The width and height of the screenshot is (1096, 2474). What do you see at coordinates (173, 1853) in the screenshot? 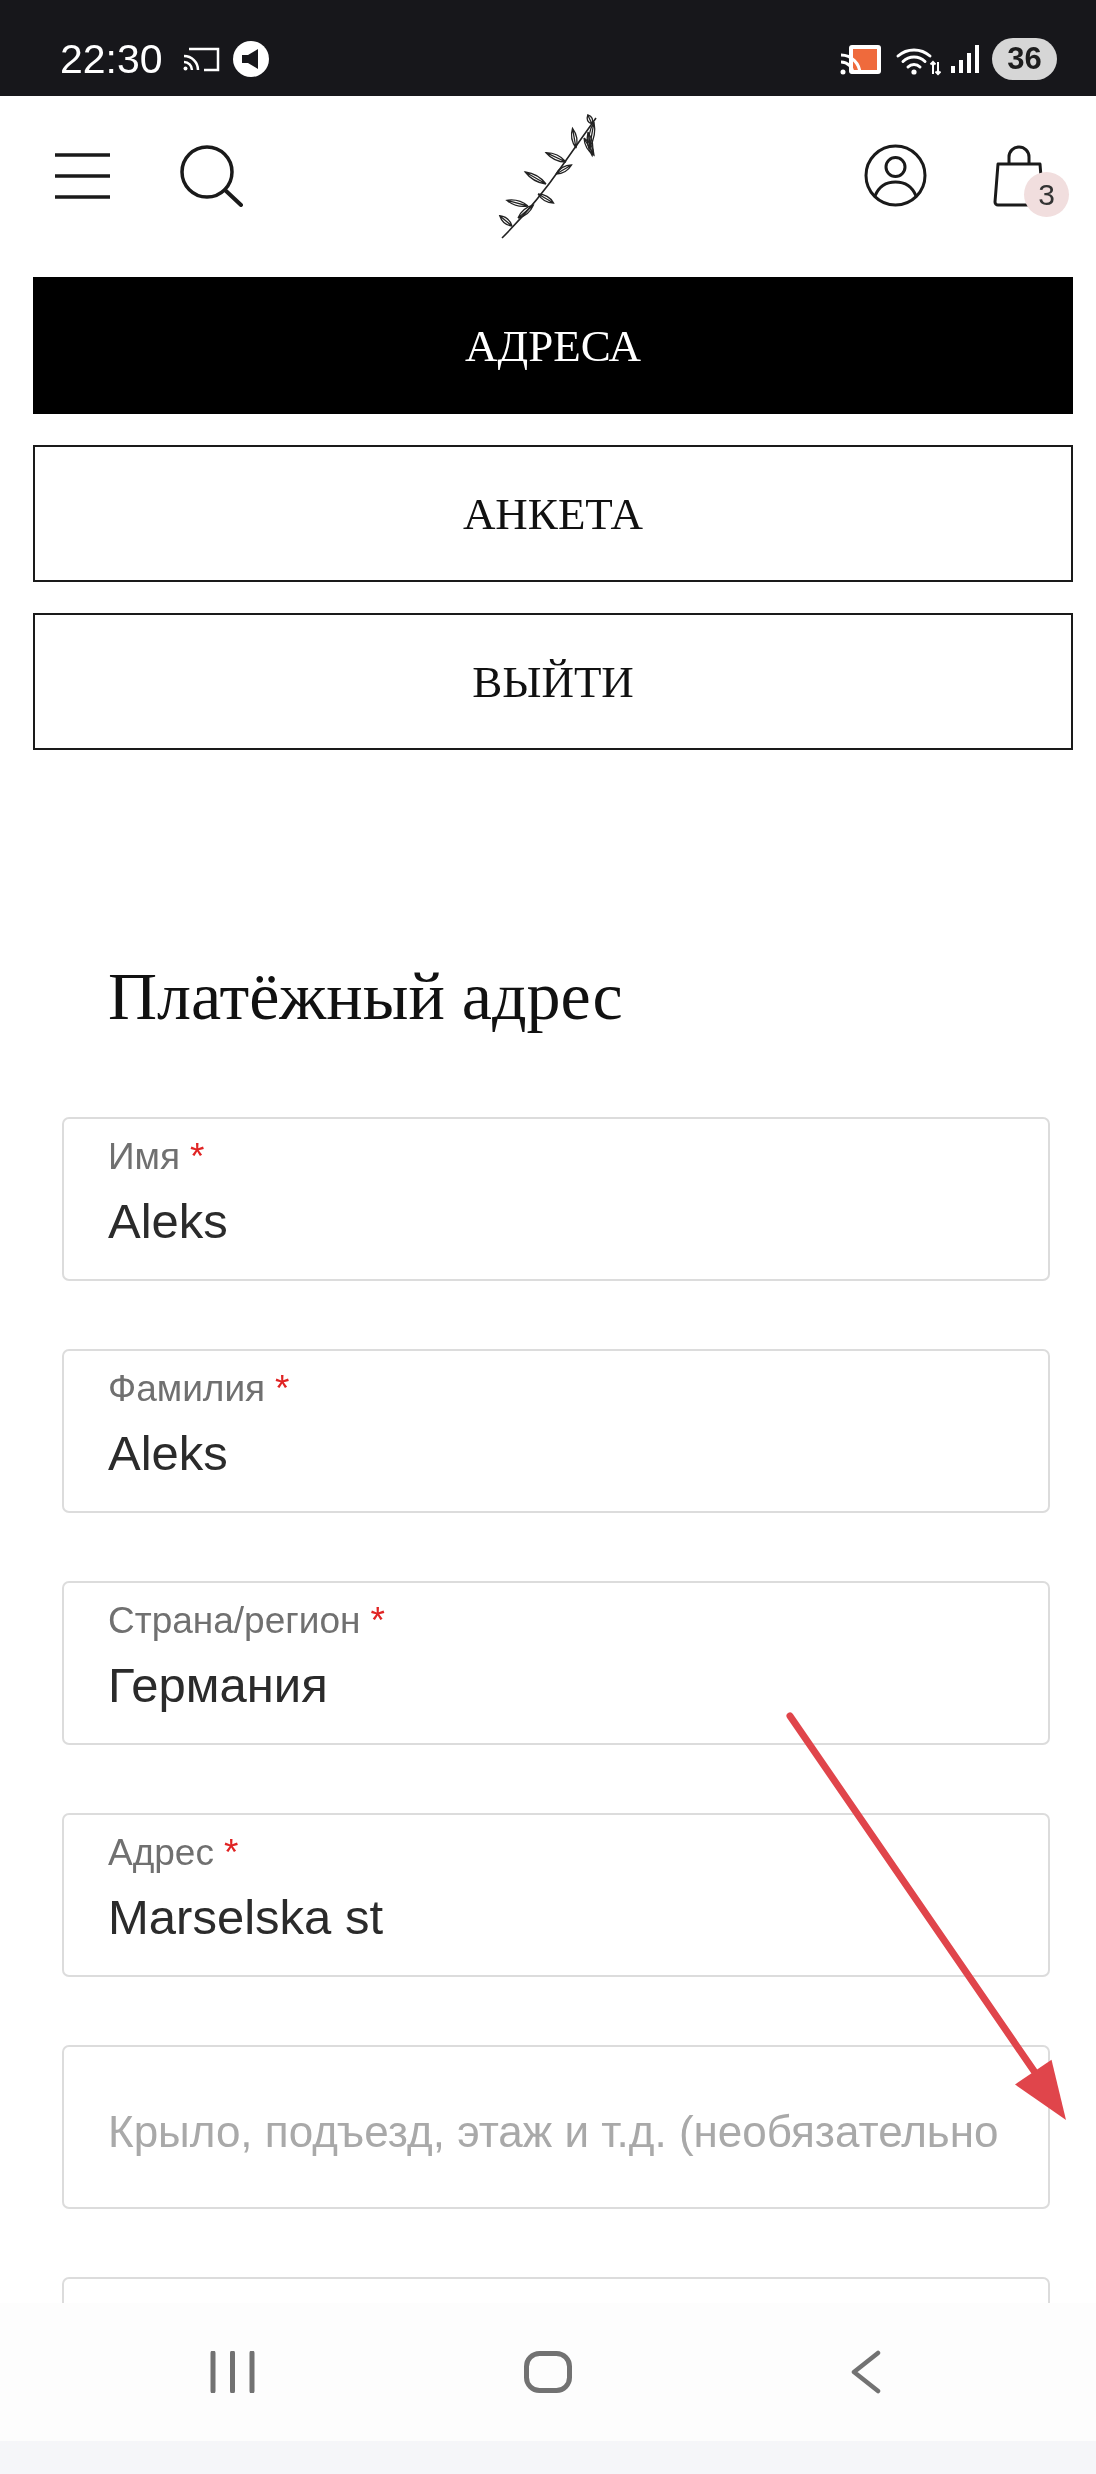
I see `field-label: Адрес *` at bounding box center [173, 1853].